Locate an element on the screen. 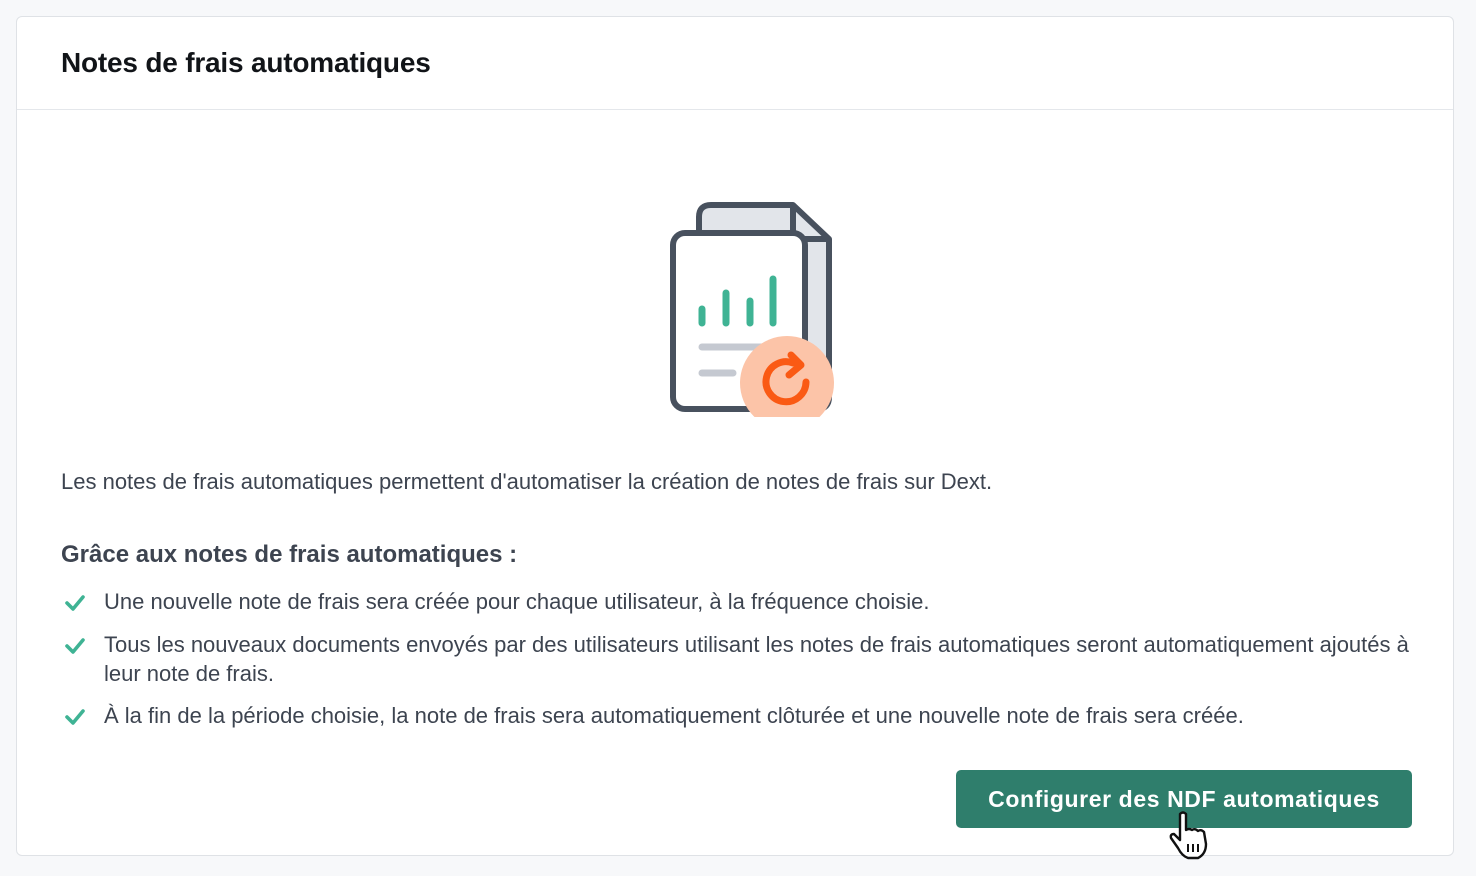 This screenshot has width=1476, height=876. benefits-title: Grâce aux notes de frais automatiques : is located at coordinates (289, 554).